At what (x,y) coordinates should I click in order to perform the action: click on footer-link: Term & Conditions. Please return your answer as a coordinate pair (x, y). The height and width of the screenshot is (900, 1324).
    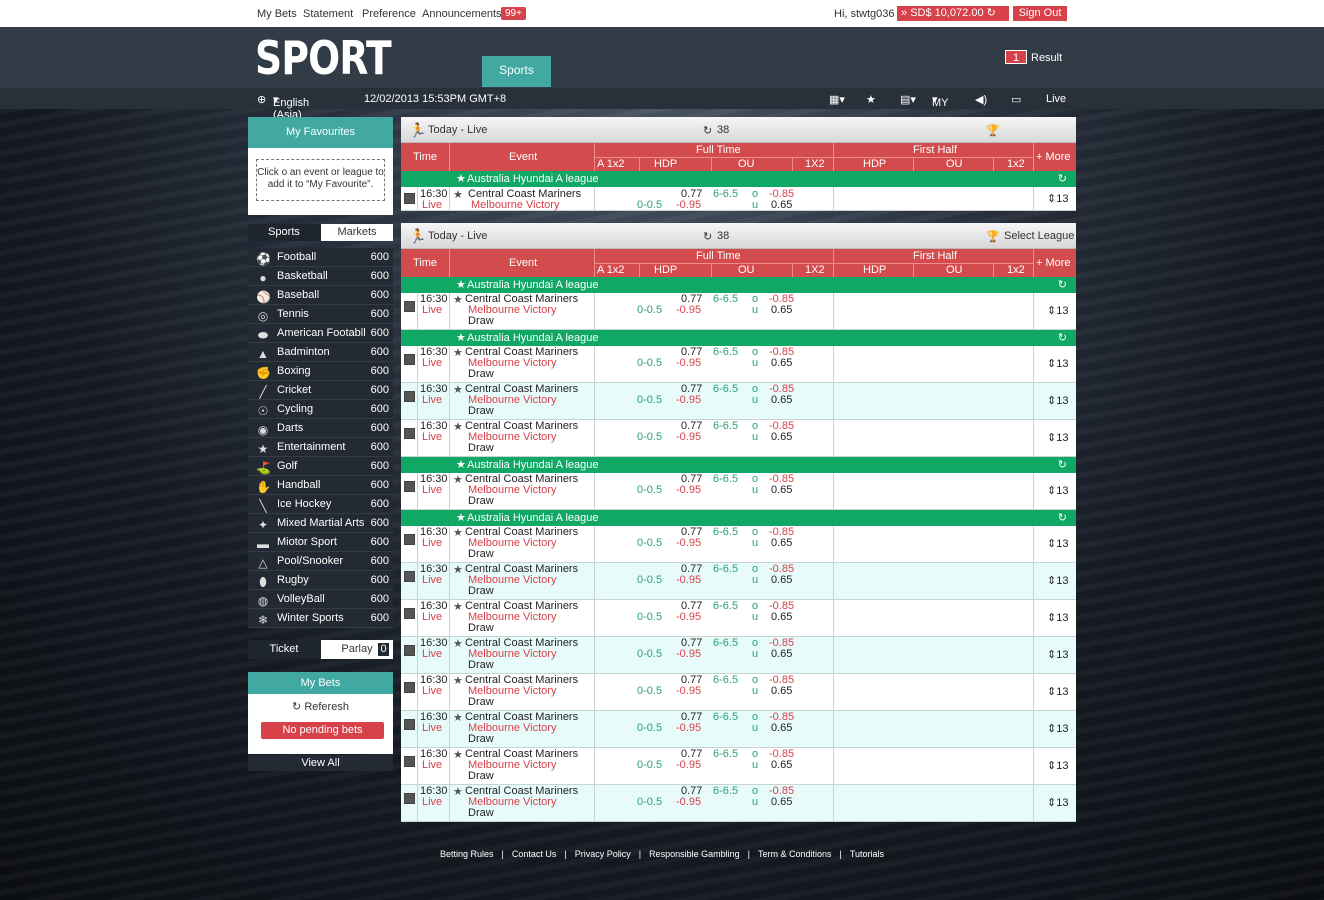
    Looking at the image, I should click on (795, 854).